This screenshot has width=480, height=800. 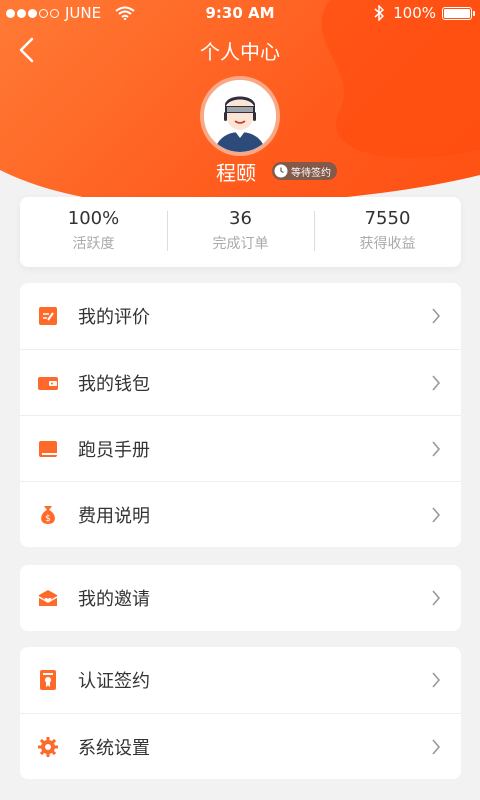 What do you see at coordinates (93, 244) in the screenshot?
I see `stat-label: 活跃度` at bounding box center [93, 244].